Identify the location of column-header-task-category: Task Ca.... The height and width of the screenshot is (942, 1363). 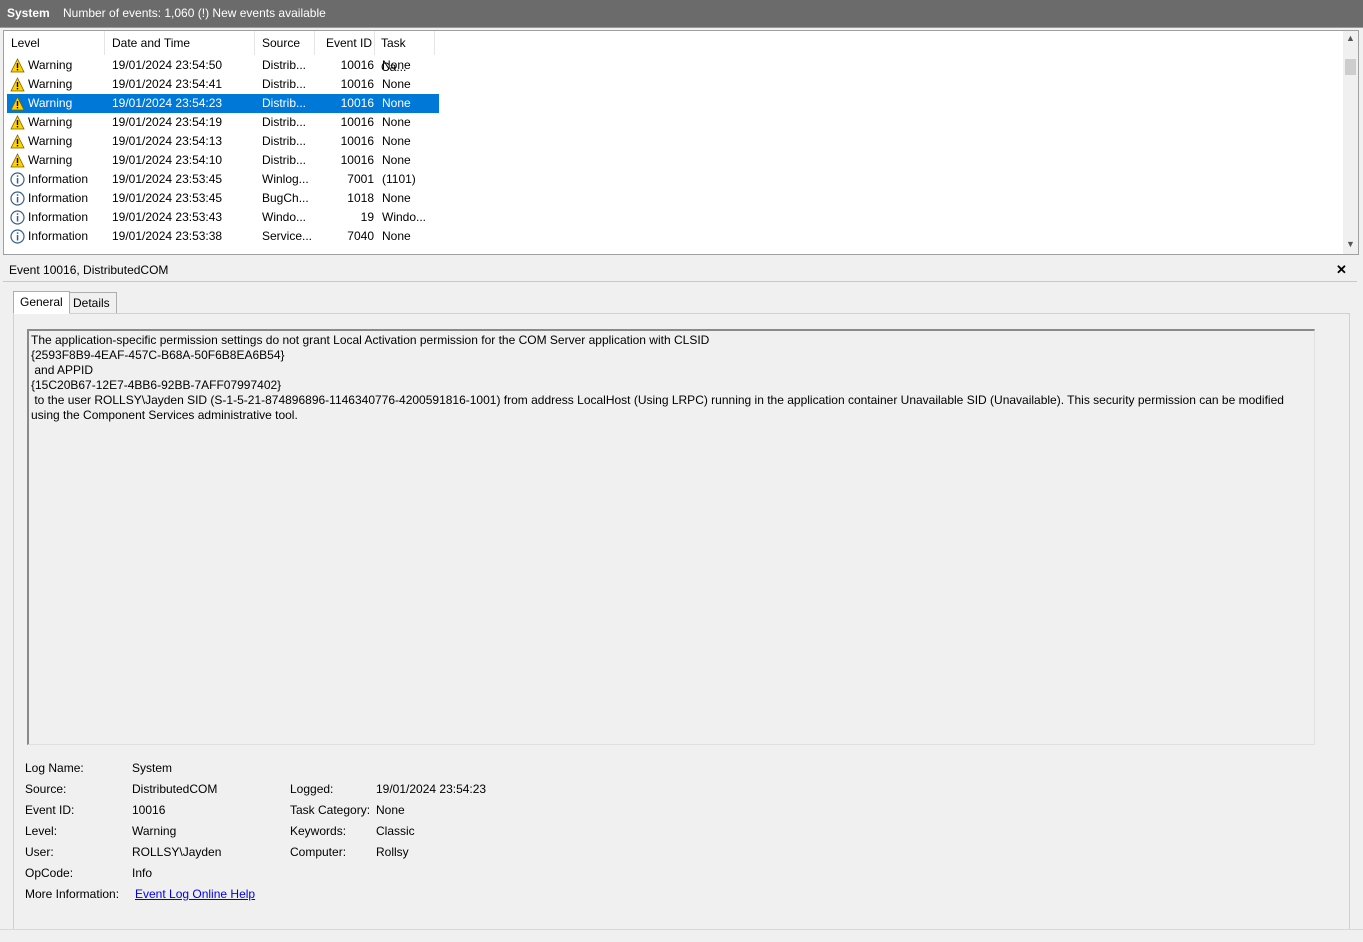
(405, 52).